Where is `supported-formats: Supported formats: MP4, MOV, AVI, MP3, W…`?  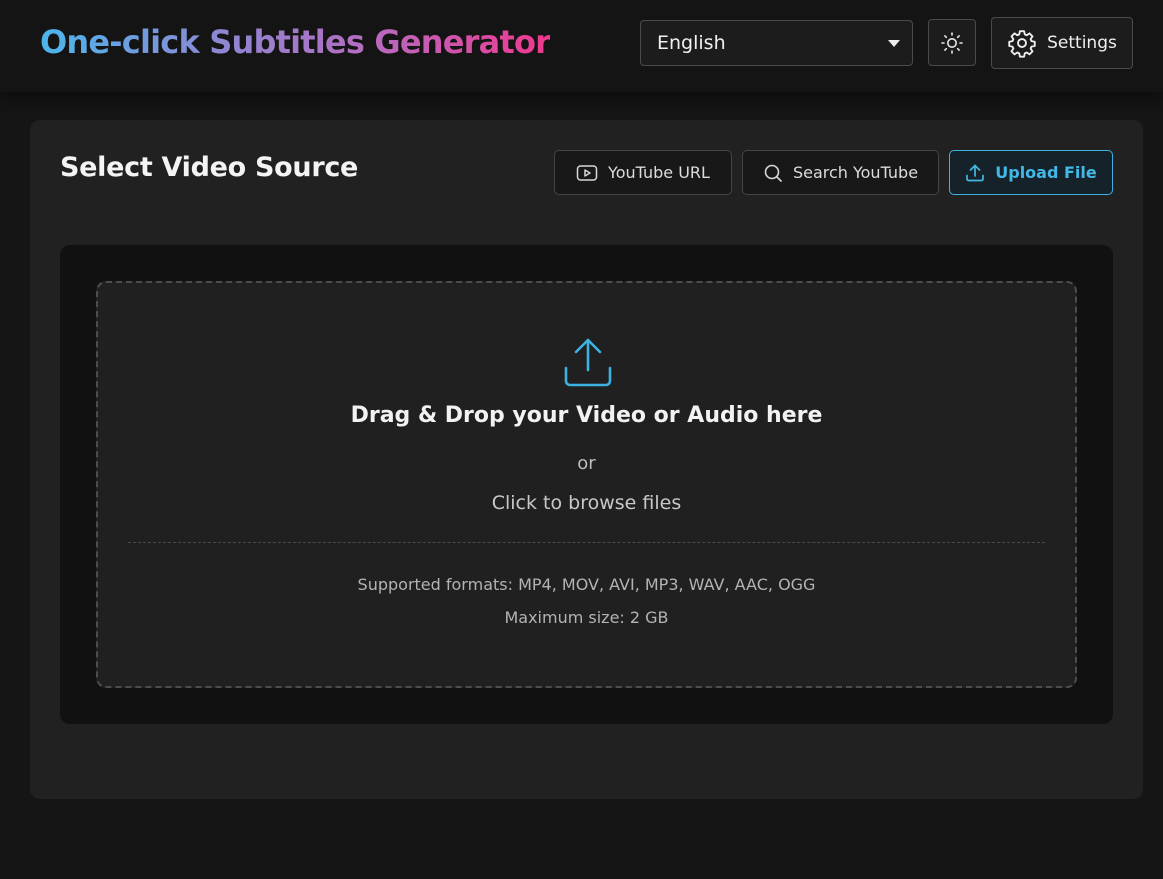 supported-formats: Supported formats: MP4, MOV, AVI, MP3, W… is located at coordinates (586, 584).